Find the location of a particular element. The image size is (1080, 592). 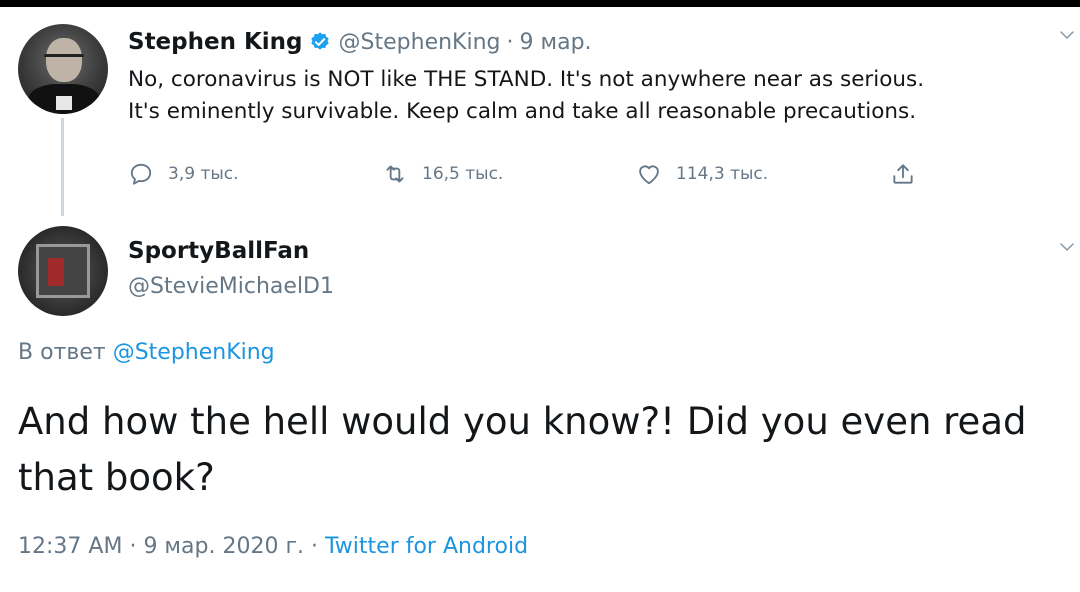

share-button is located at coordinates (903, 174).